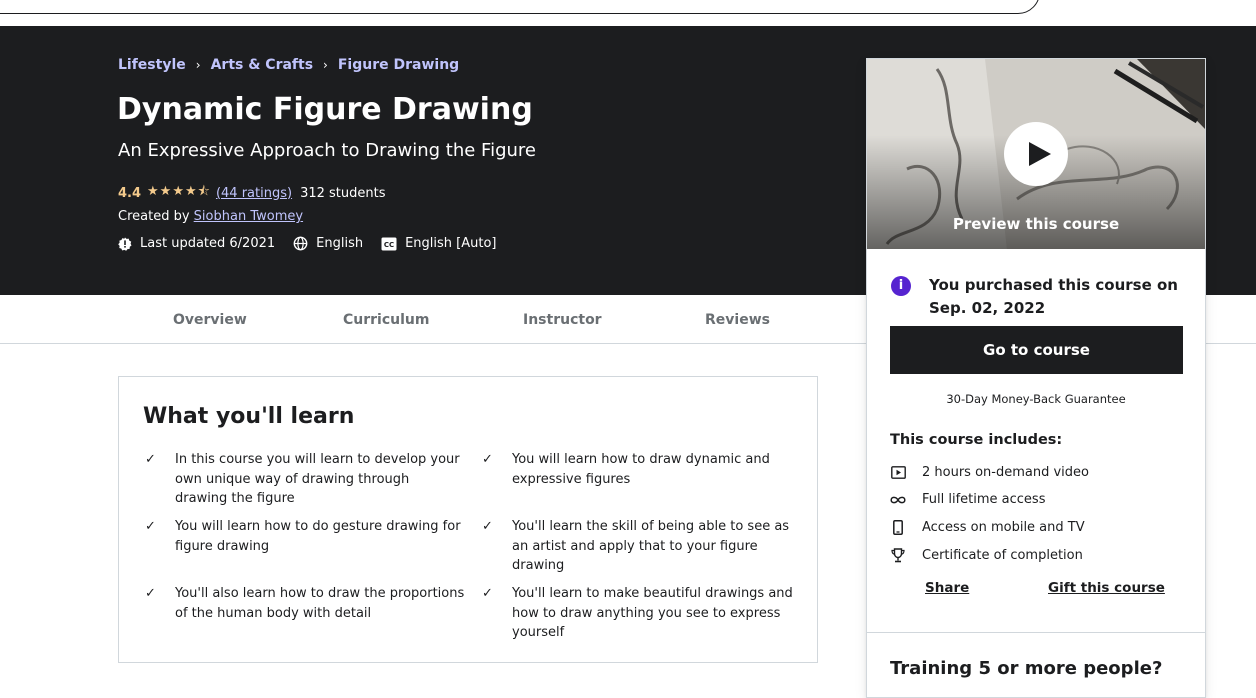 The height and width of the screenshot is (698, 1256). I want to click on alert-badge-icon, so click(125, 244).